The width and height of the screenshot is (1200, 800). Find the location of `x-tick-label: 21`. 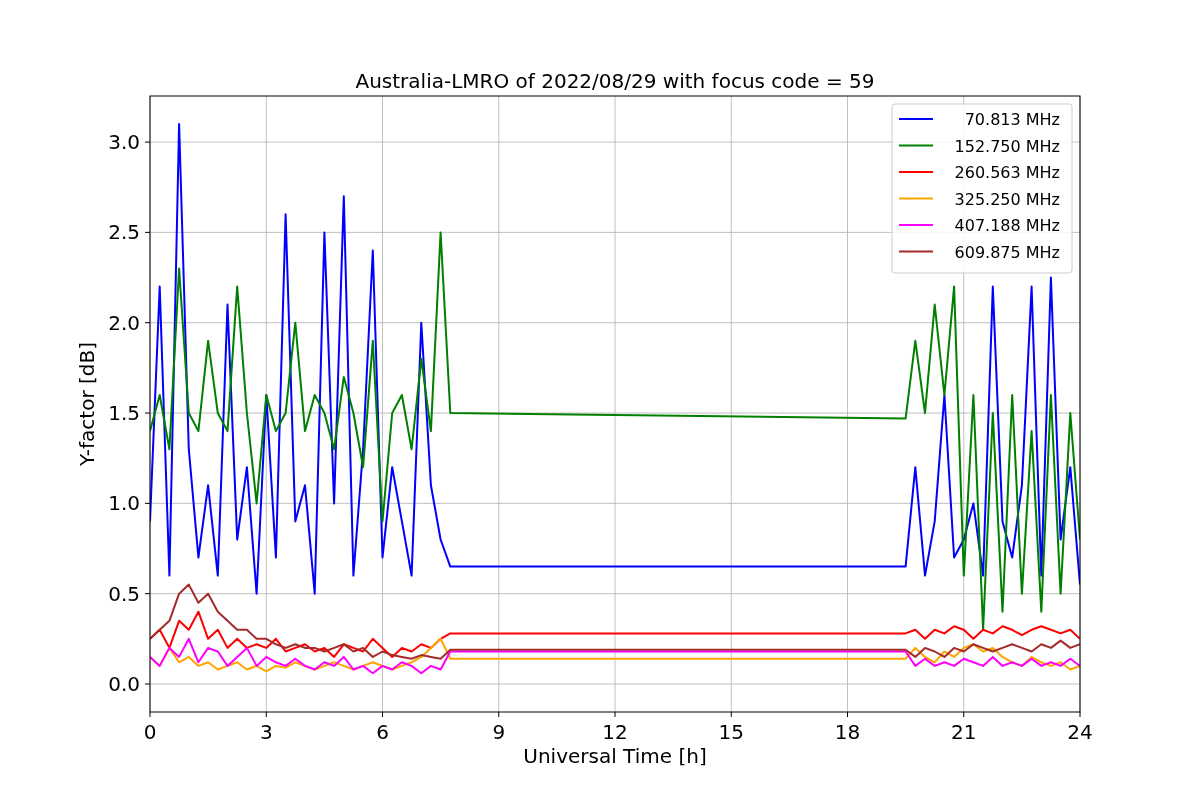

x-tick-label: 21 is located at coordinates (964, 732).